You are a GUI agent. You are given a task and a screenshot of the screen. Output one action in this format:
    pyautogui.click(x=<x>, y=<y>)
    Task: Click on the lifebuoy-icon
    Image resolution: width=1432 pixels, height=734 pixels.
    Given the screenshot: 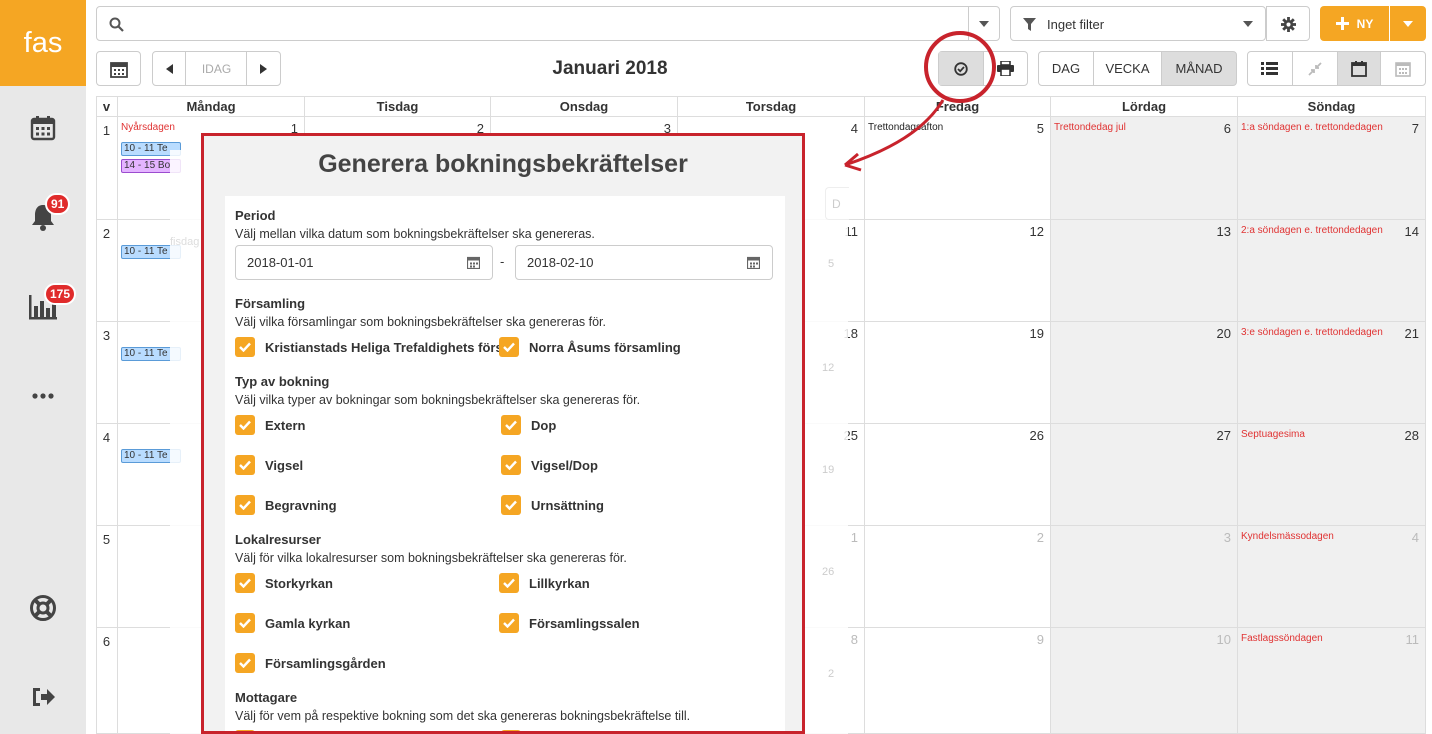 What is the action you would take?
    pyautogui.click(x=43, y=608)
    